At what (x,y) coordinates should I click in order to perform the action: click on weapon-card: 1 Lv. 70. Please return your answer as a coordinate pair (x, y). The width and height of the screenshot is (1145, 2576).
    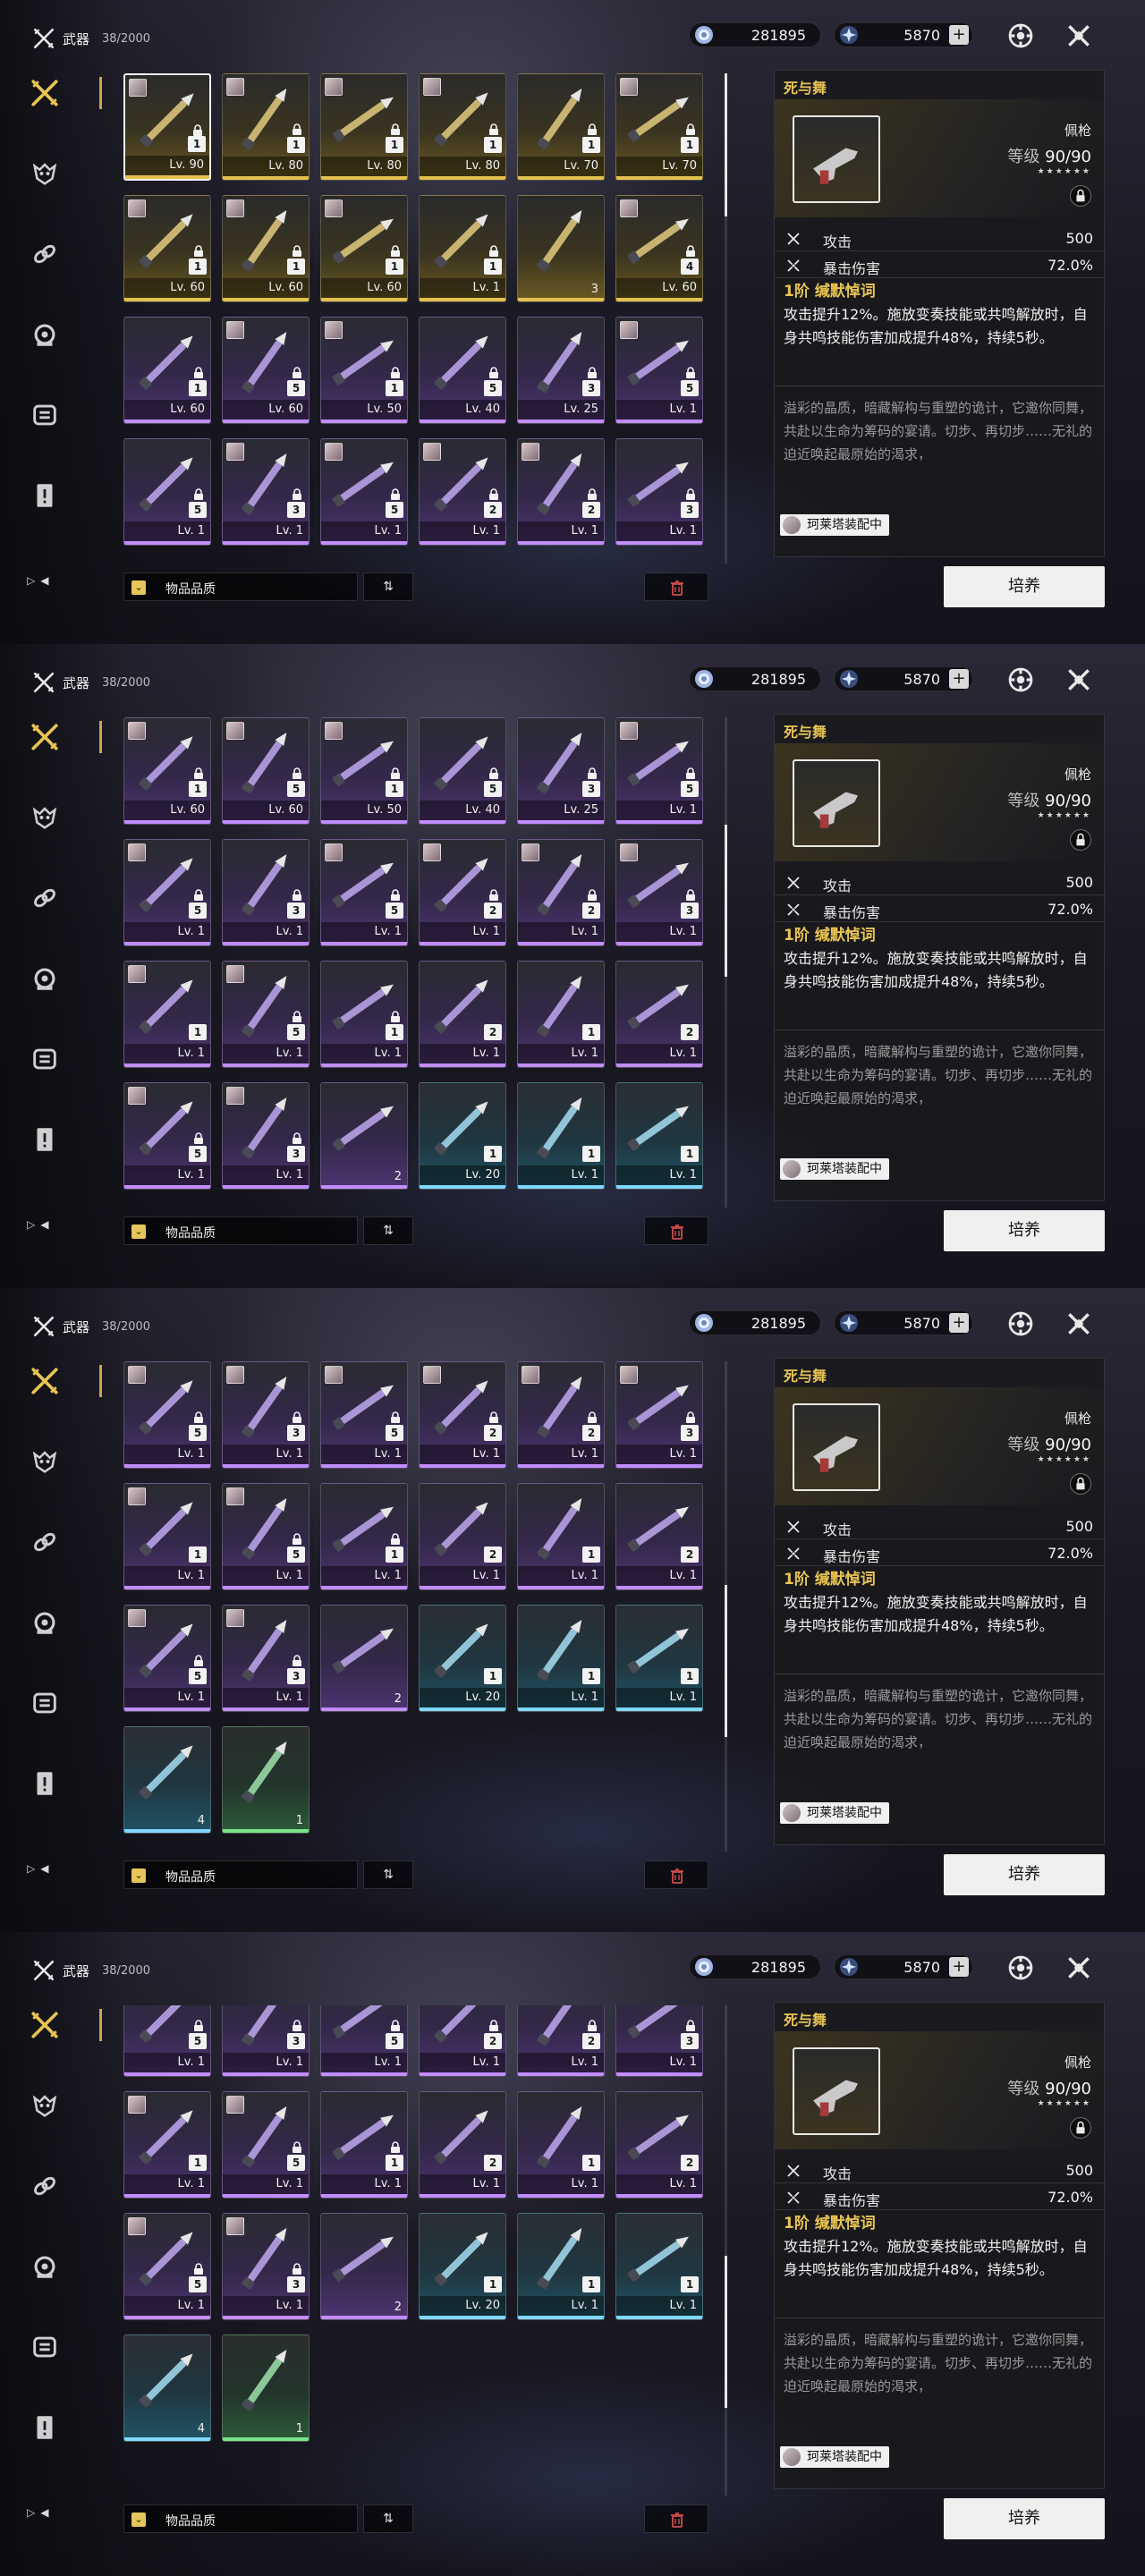
    Looking at the image, I should click on (659, 127).